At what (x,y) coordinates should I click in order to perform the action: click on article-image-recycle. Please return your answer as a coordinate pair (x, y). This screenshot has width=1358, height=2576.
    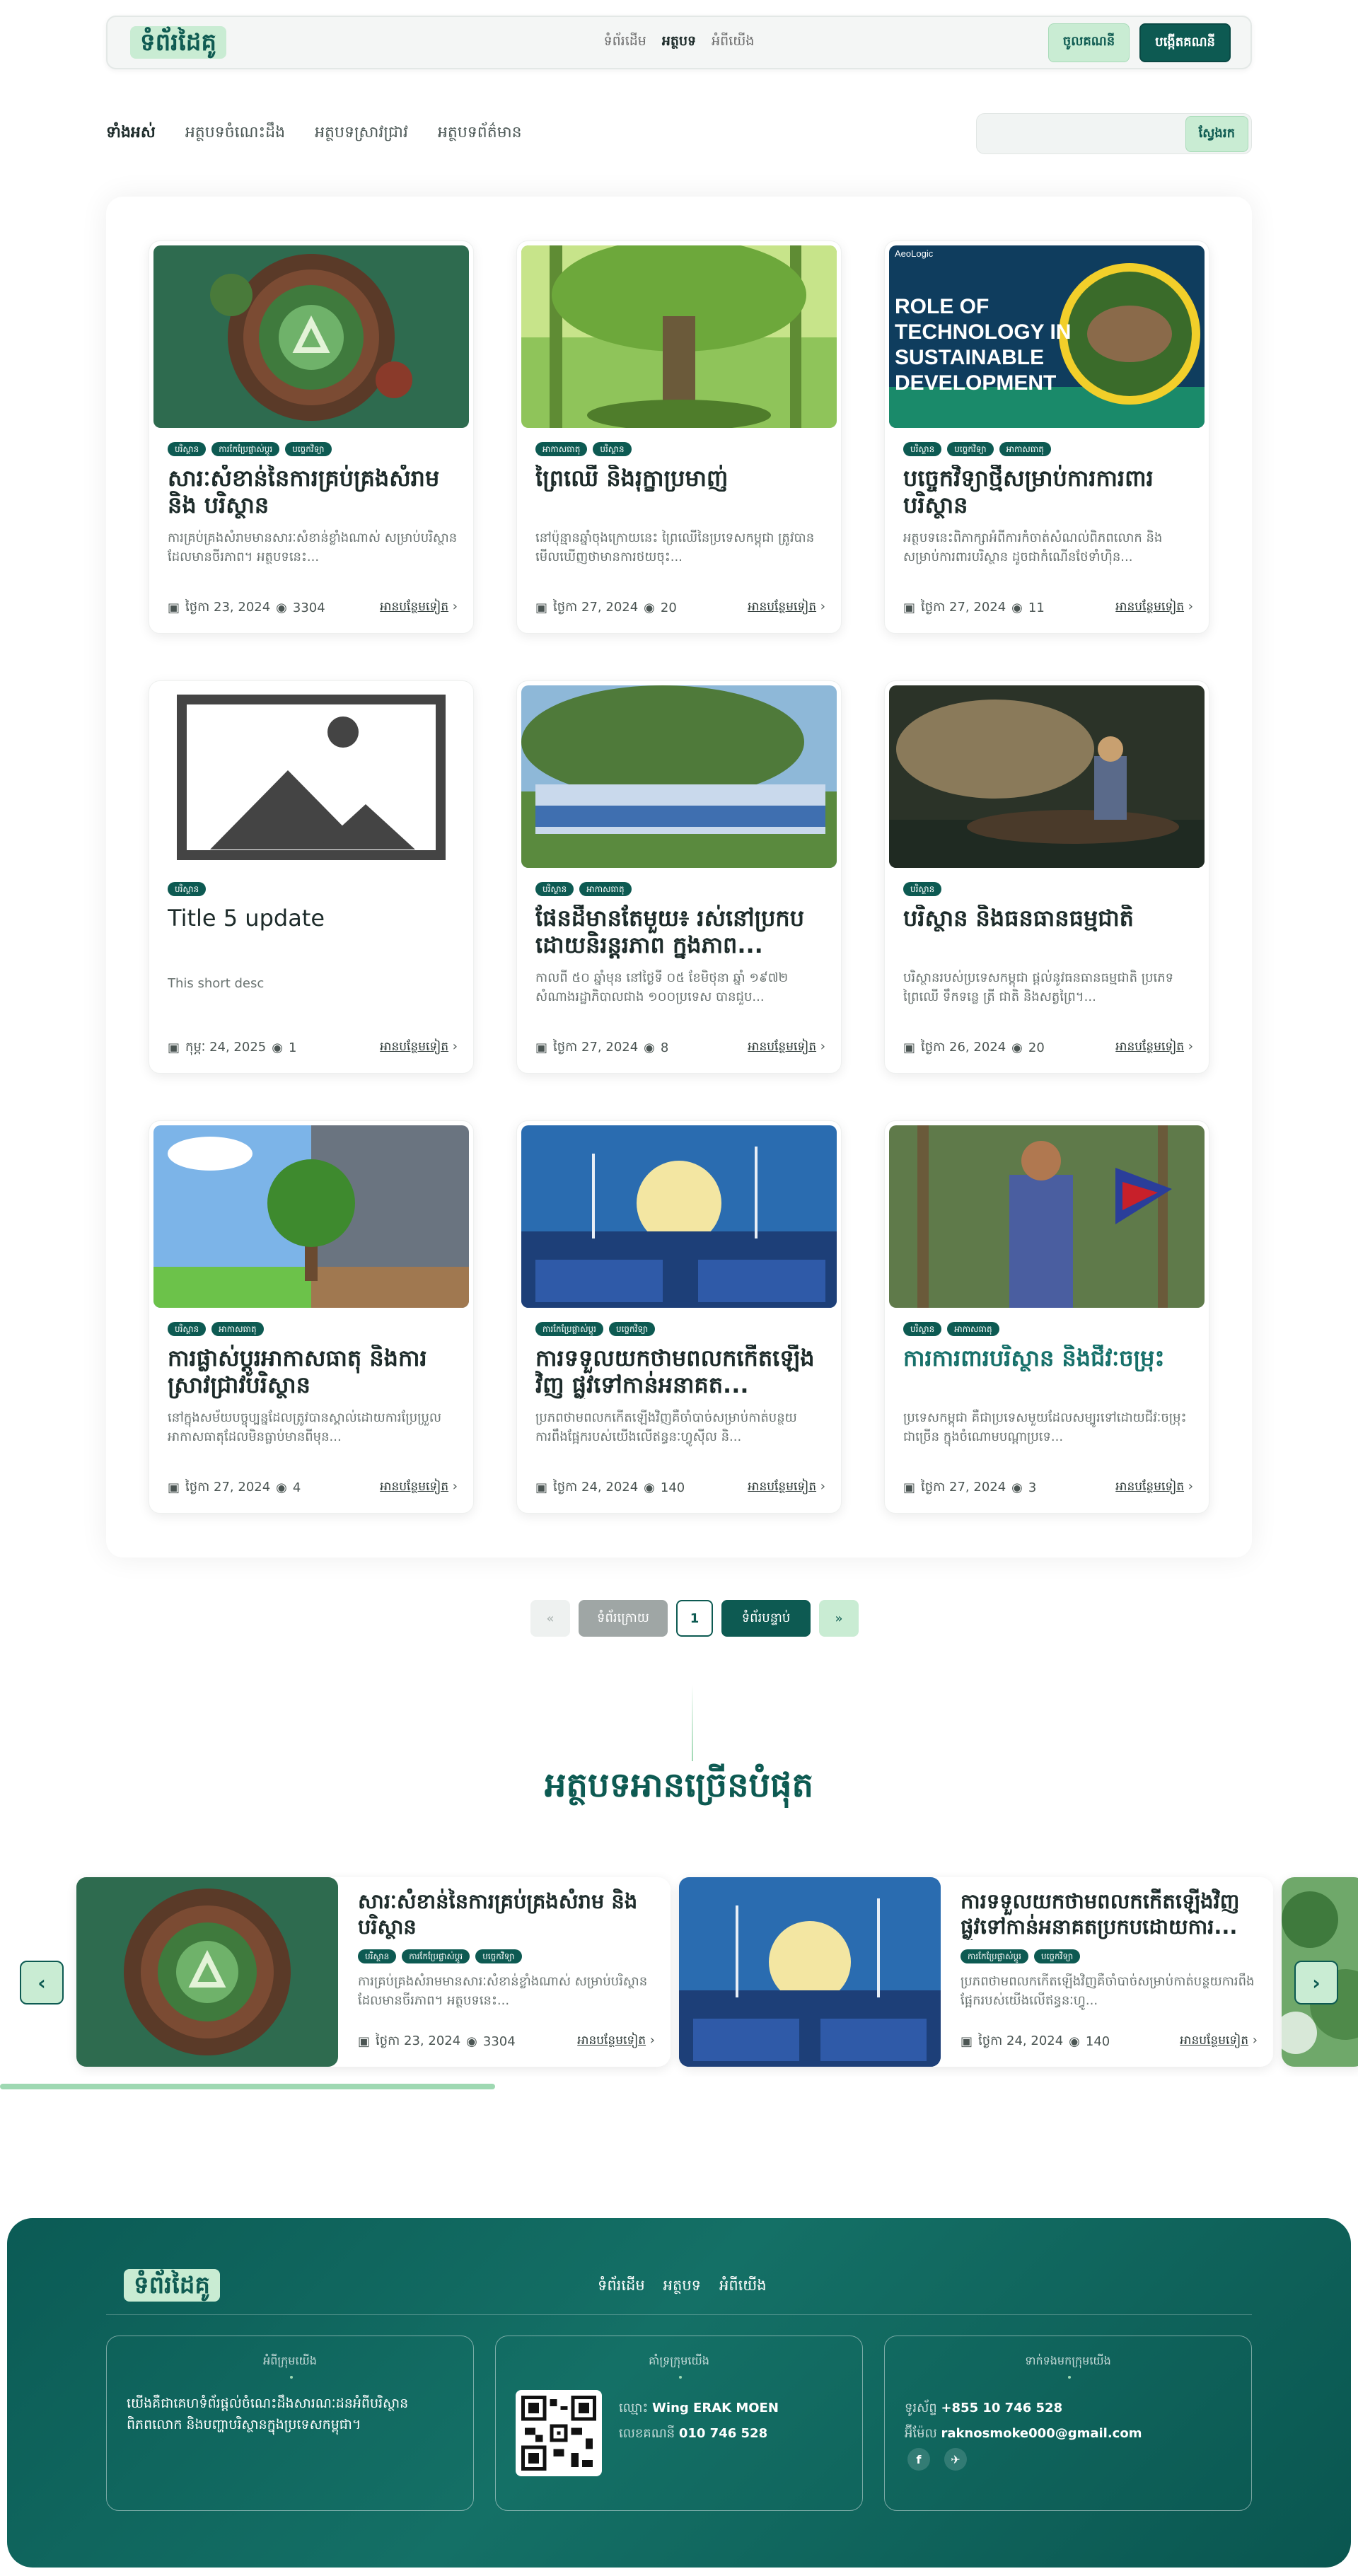
    Looking at the image, I should click on (311, 336).